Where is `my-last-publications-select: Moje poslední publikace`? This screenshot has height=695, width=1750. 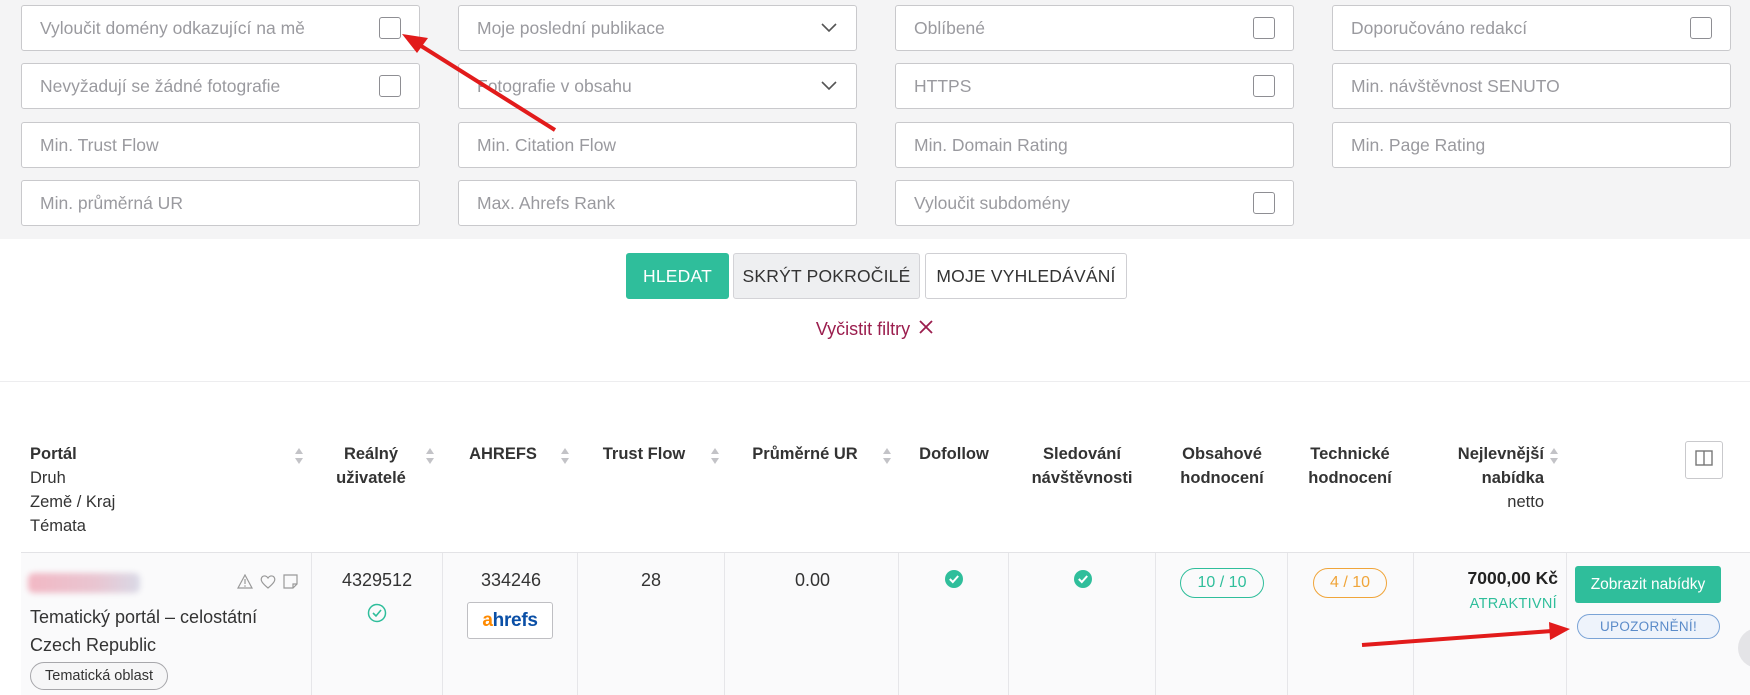 my-last-publications-select: Moje poslední publikace is located at coordinates (657, 28).